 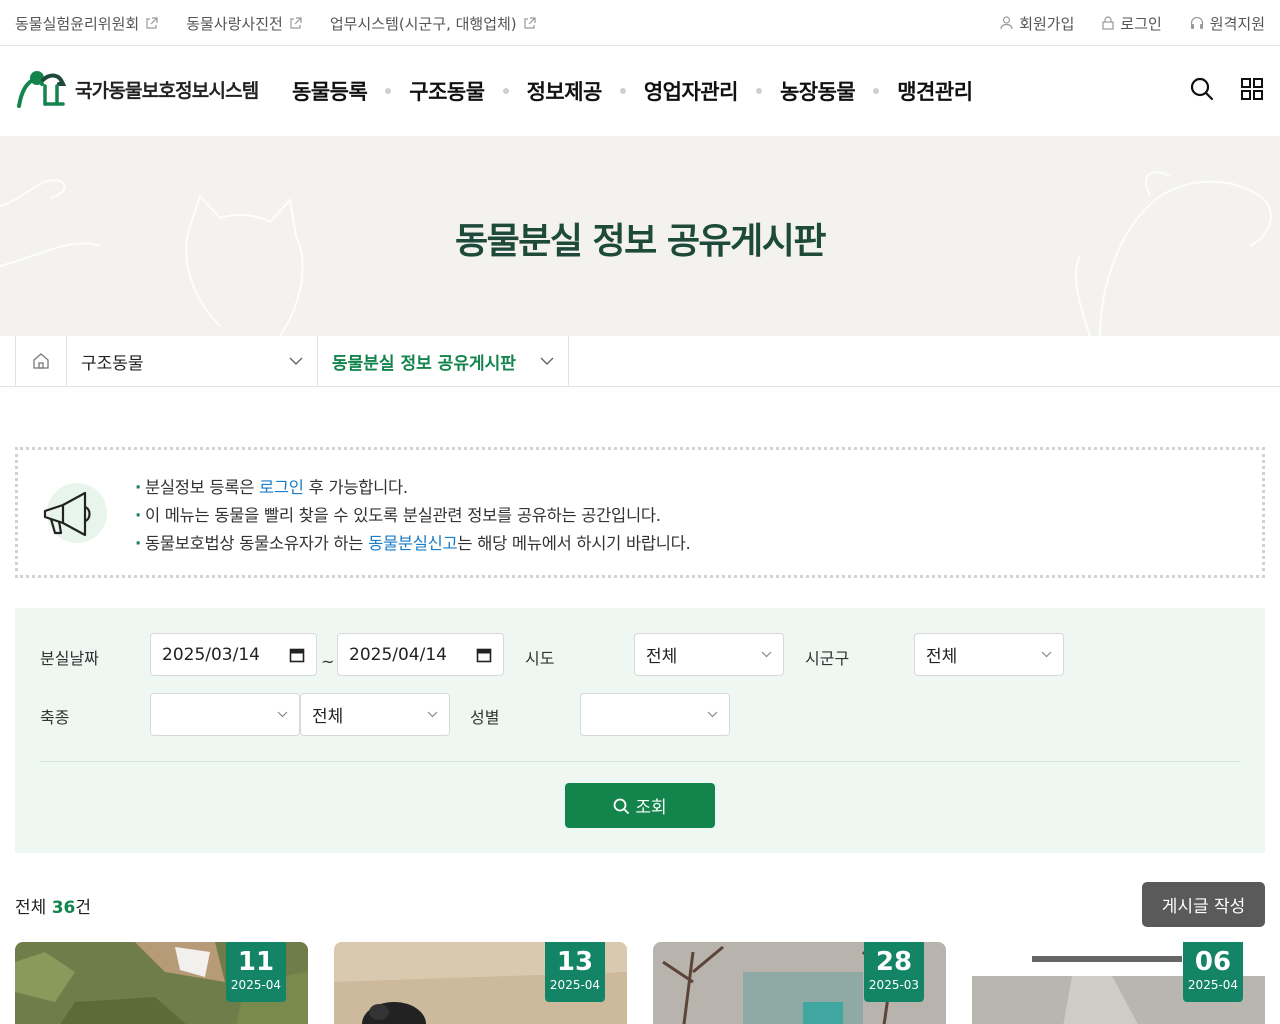 What do you see at coordinates (655, 714) in the screenshot?
I see `gender-select` at bounding box center [655, 714].